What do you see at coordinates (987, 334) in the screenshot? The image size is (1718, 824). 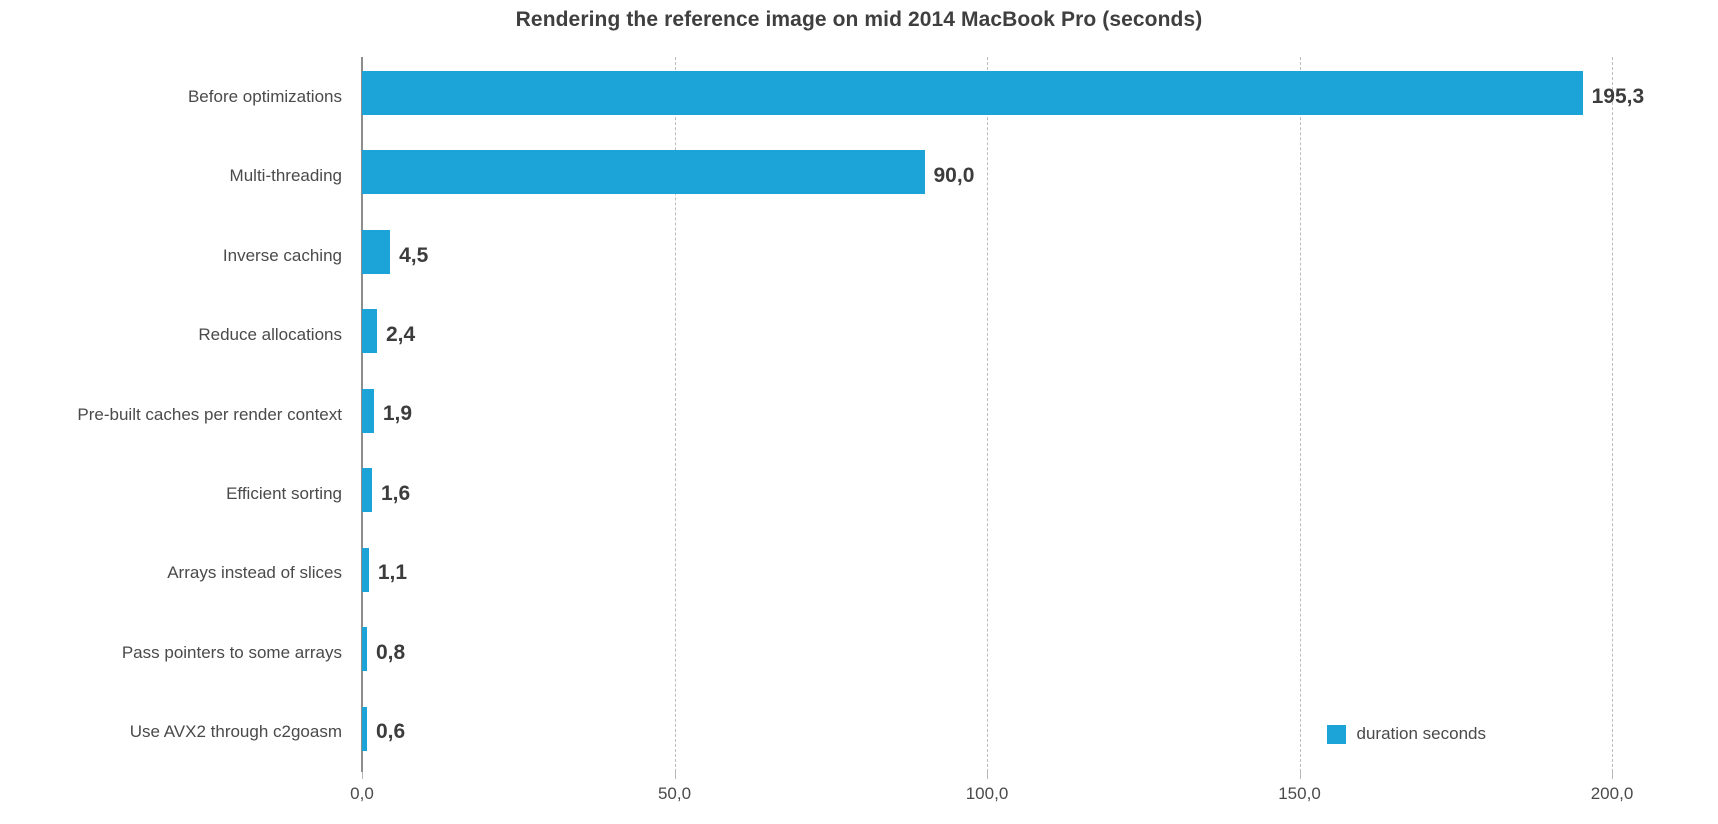 I see `bar-row: 2,4` at bounding box center [987, 334].